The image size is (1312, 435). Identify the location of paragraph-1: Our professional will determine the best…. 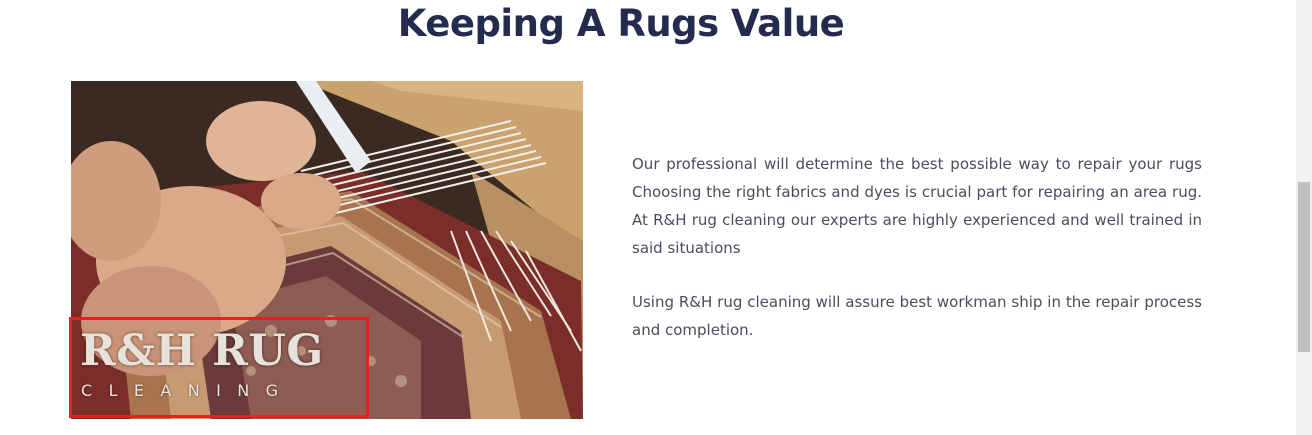
(917, 206).